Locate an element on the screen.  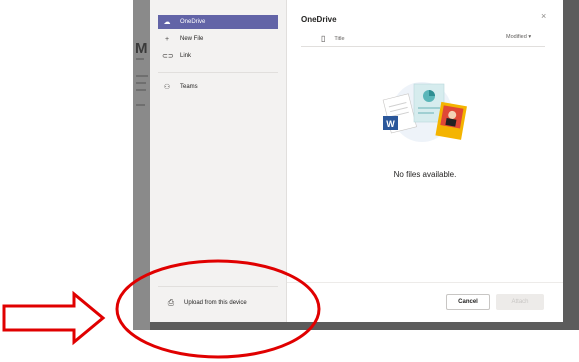
teams-icon: ⚇ is located at coordinates (167, 87).